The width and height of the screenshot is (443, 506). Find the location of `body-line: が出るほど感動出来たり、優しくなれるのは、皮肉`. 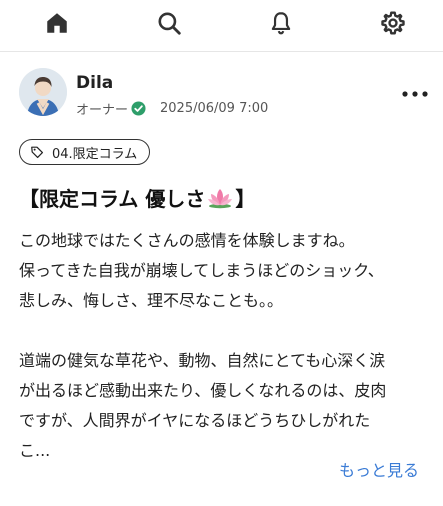

body-line: が出るほど感動出来たり、優しくなれるのは、皮肉 is located at coordinates (203, 390).